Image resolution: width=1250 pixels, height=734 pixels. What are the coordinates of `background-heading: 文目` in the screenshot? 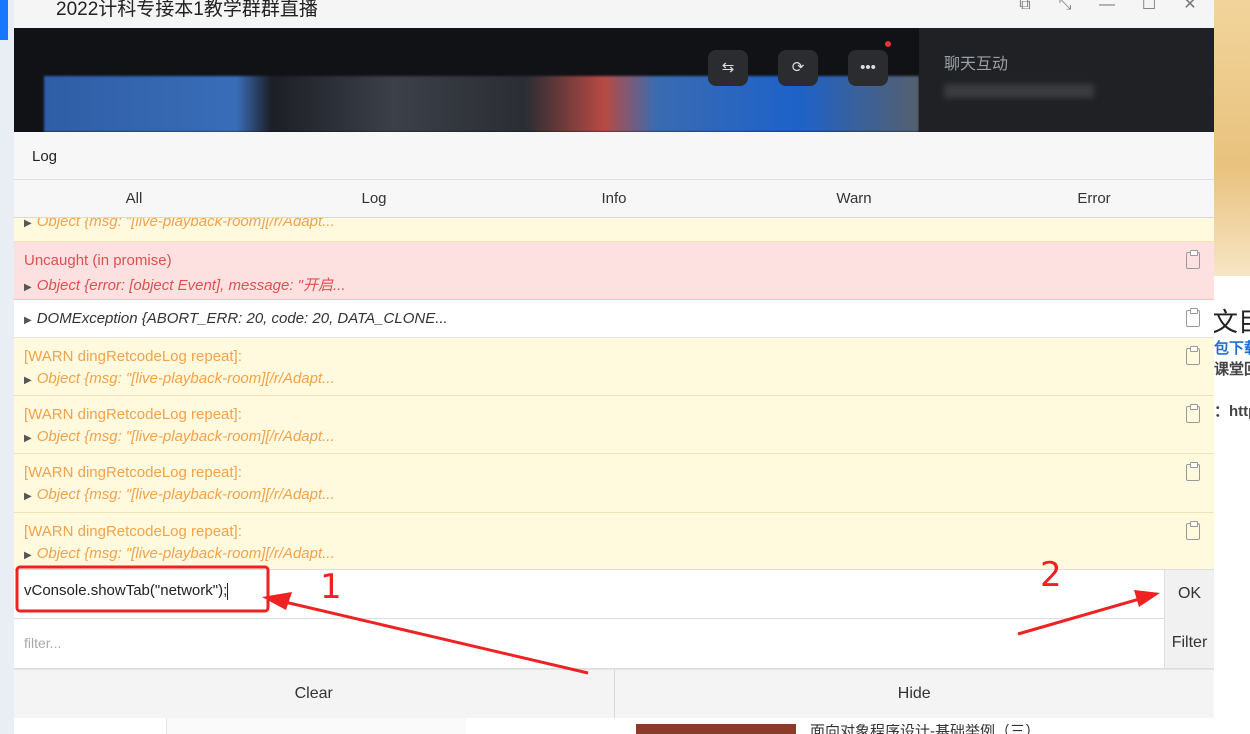 It's located at (1231, 322).